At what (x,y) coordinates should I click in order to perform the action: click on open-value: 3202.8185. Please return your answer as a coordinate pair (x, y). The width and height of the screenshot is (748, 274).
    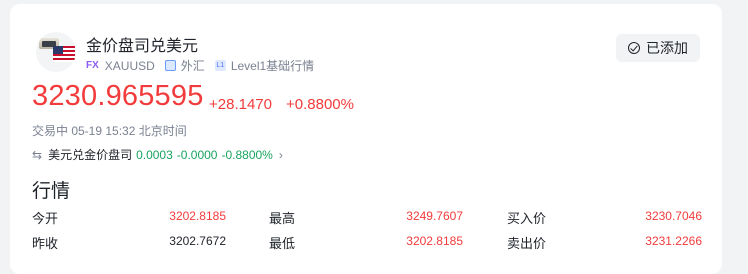
    Looking at the image, I should click on (197, 216).